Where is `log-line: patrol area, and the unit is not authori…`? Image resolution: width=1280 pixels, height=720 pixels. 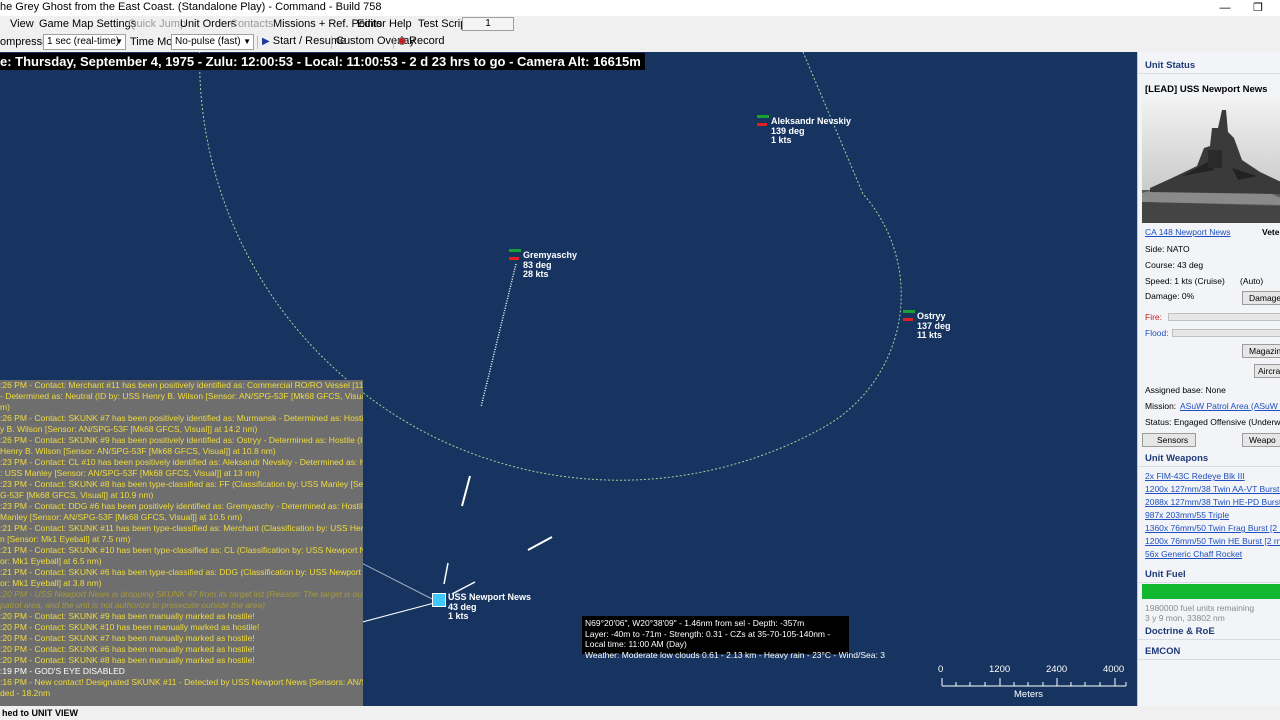
log-line: patrol area, and the unit is not authori… is located at coordinates (133, 605).